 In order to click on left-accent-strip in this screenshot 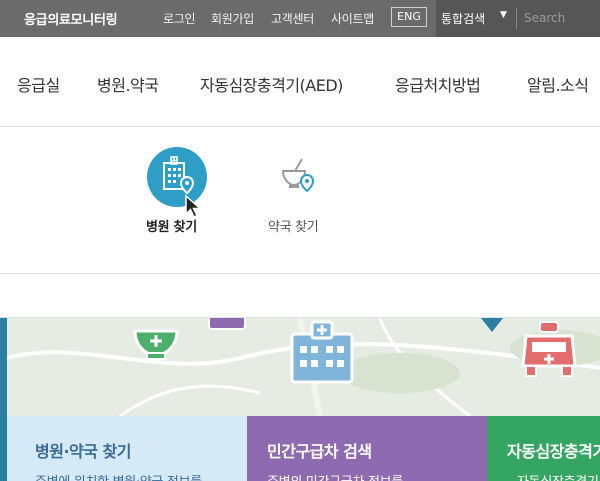, I will do `click(3, 367)`.